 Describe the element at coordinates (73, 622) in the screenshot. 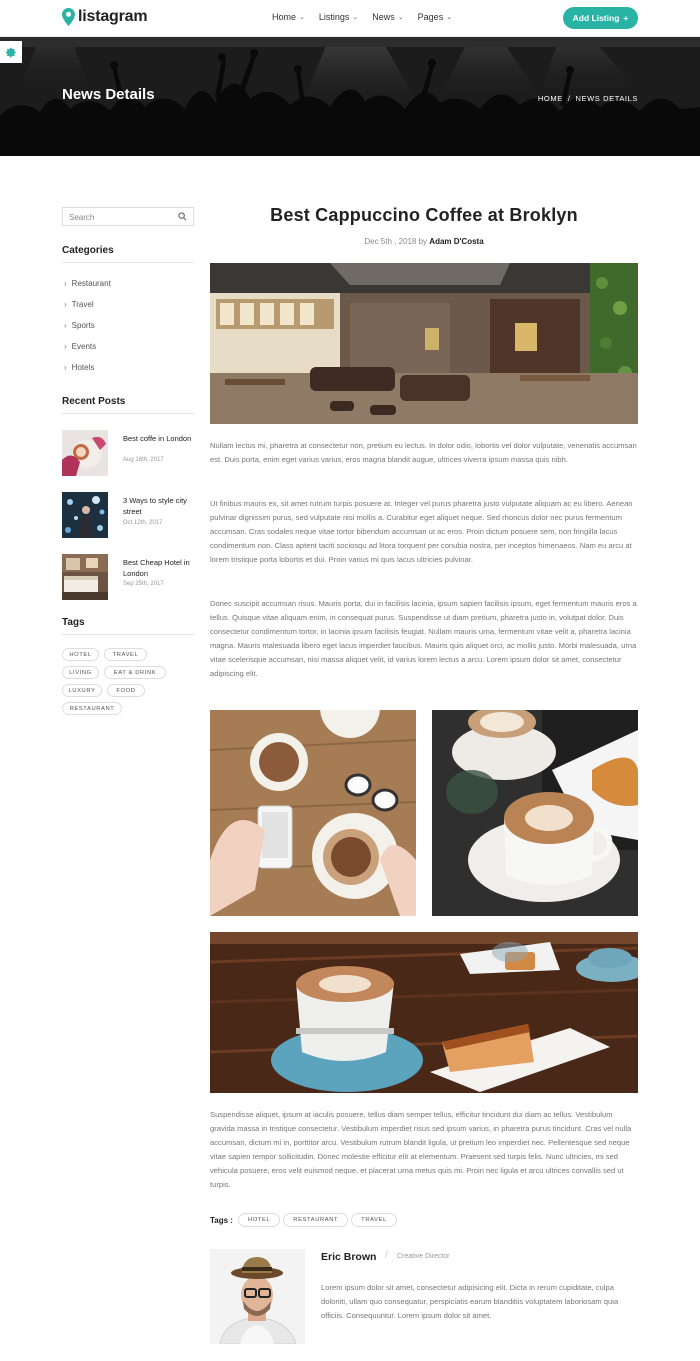

I see `tags-heading: Tags` at that location.